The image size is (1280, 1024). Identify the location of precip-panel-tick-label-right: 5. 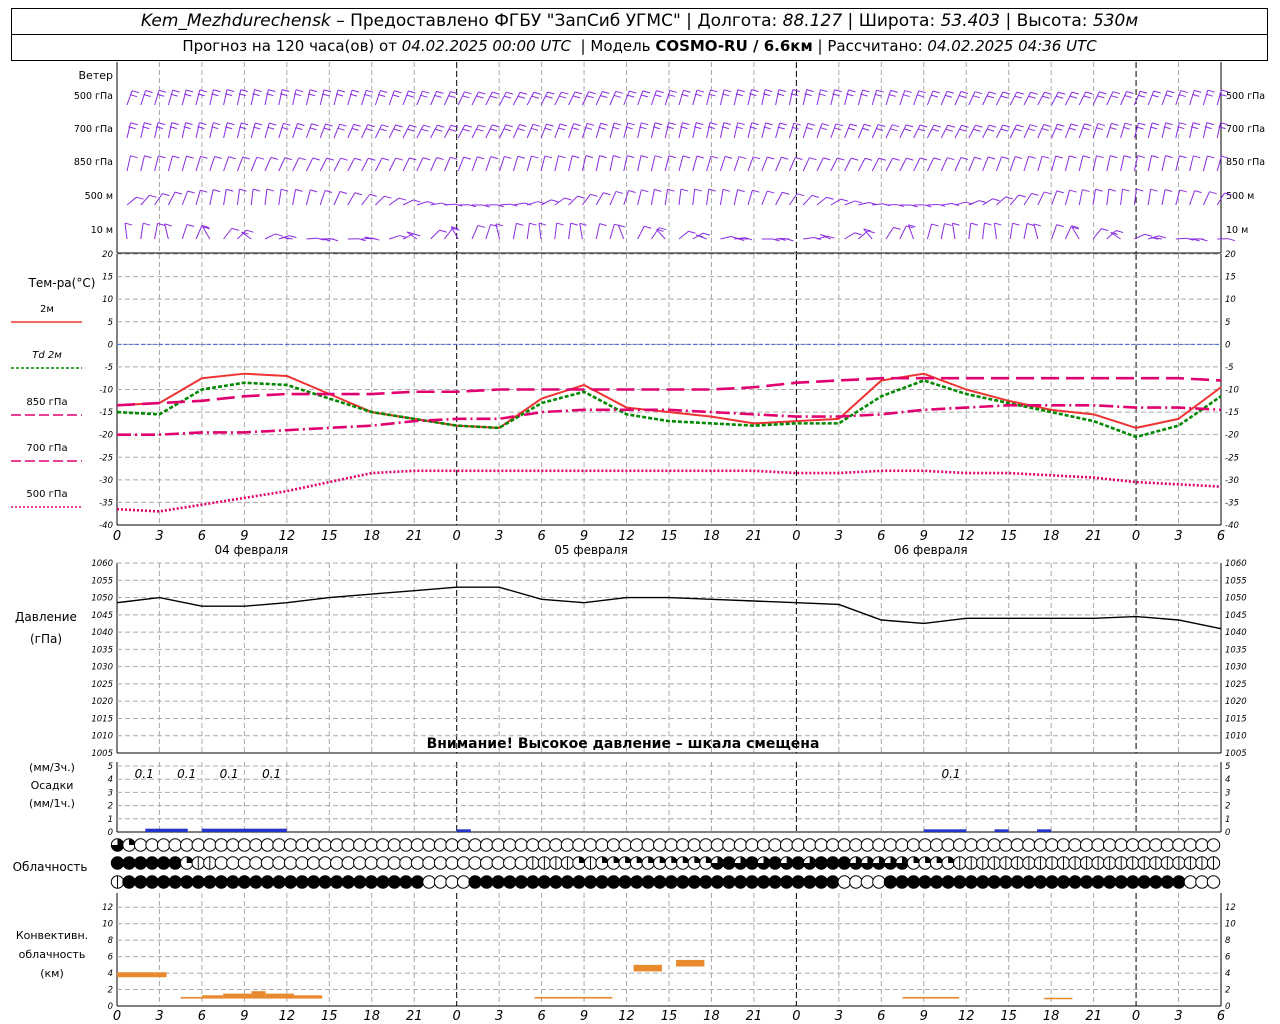
(1227, 767).